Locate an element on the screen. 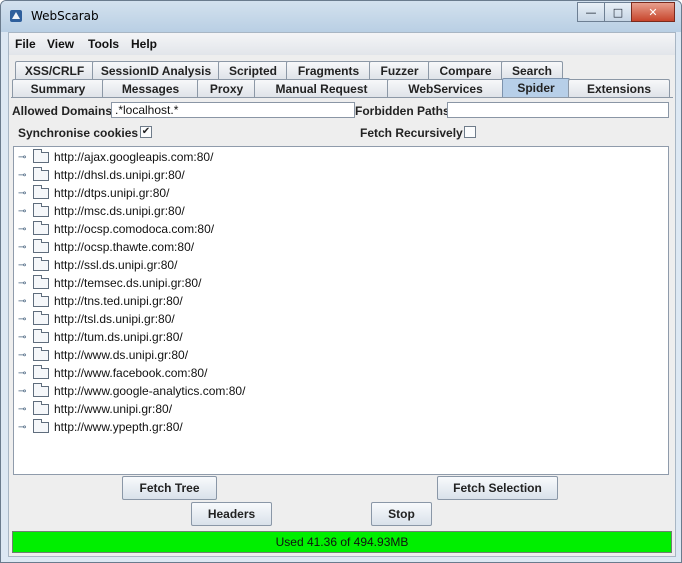 The width and height of the screenshot is (682, 563). allowed-domains-label: Allowed Domains is located at coordinates (62, 111).